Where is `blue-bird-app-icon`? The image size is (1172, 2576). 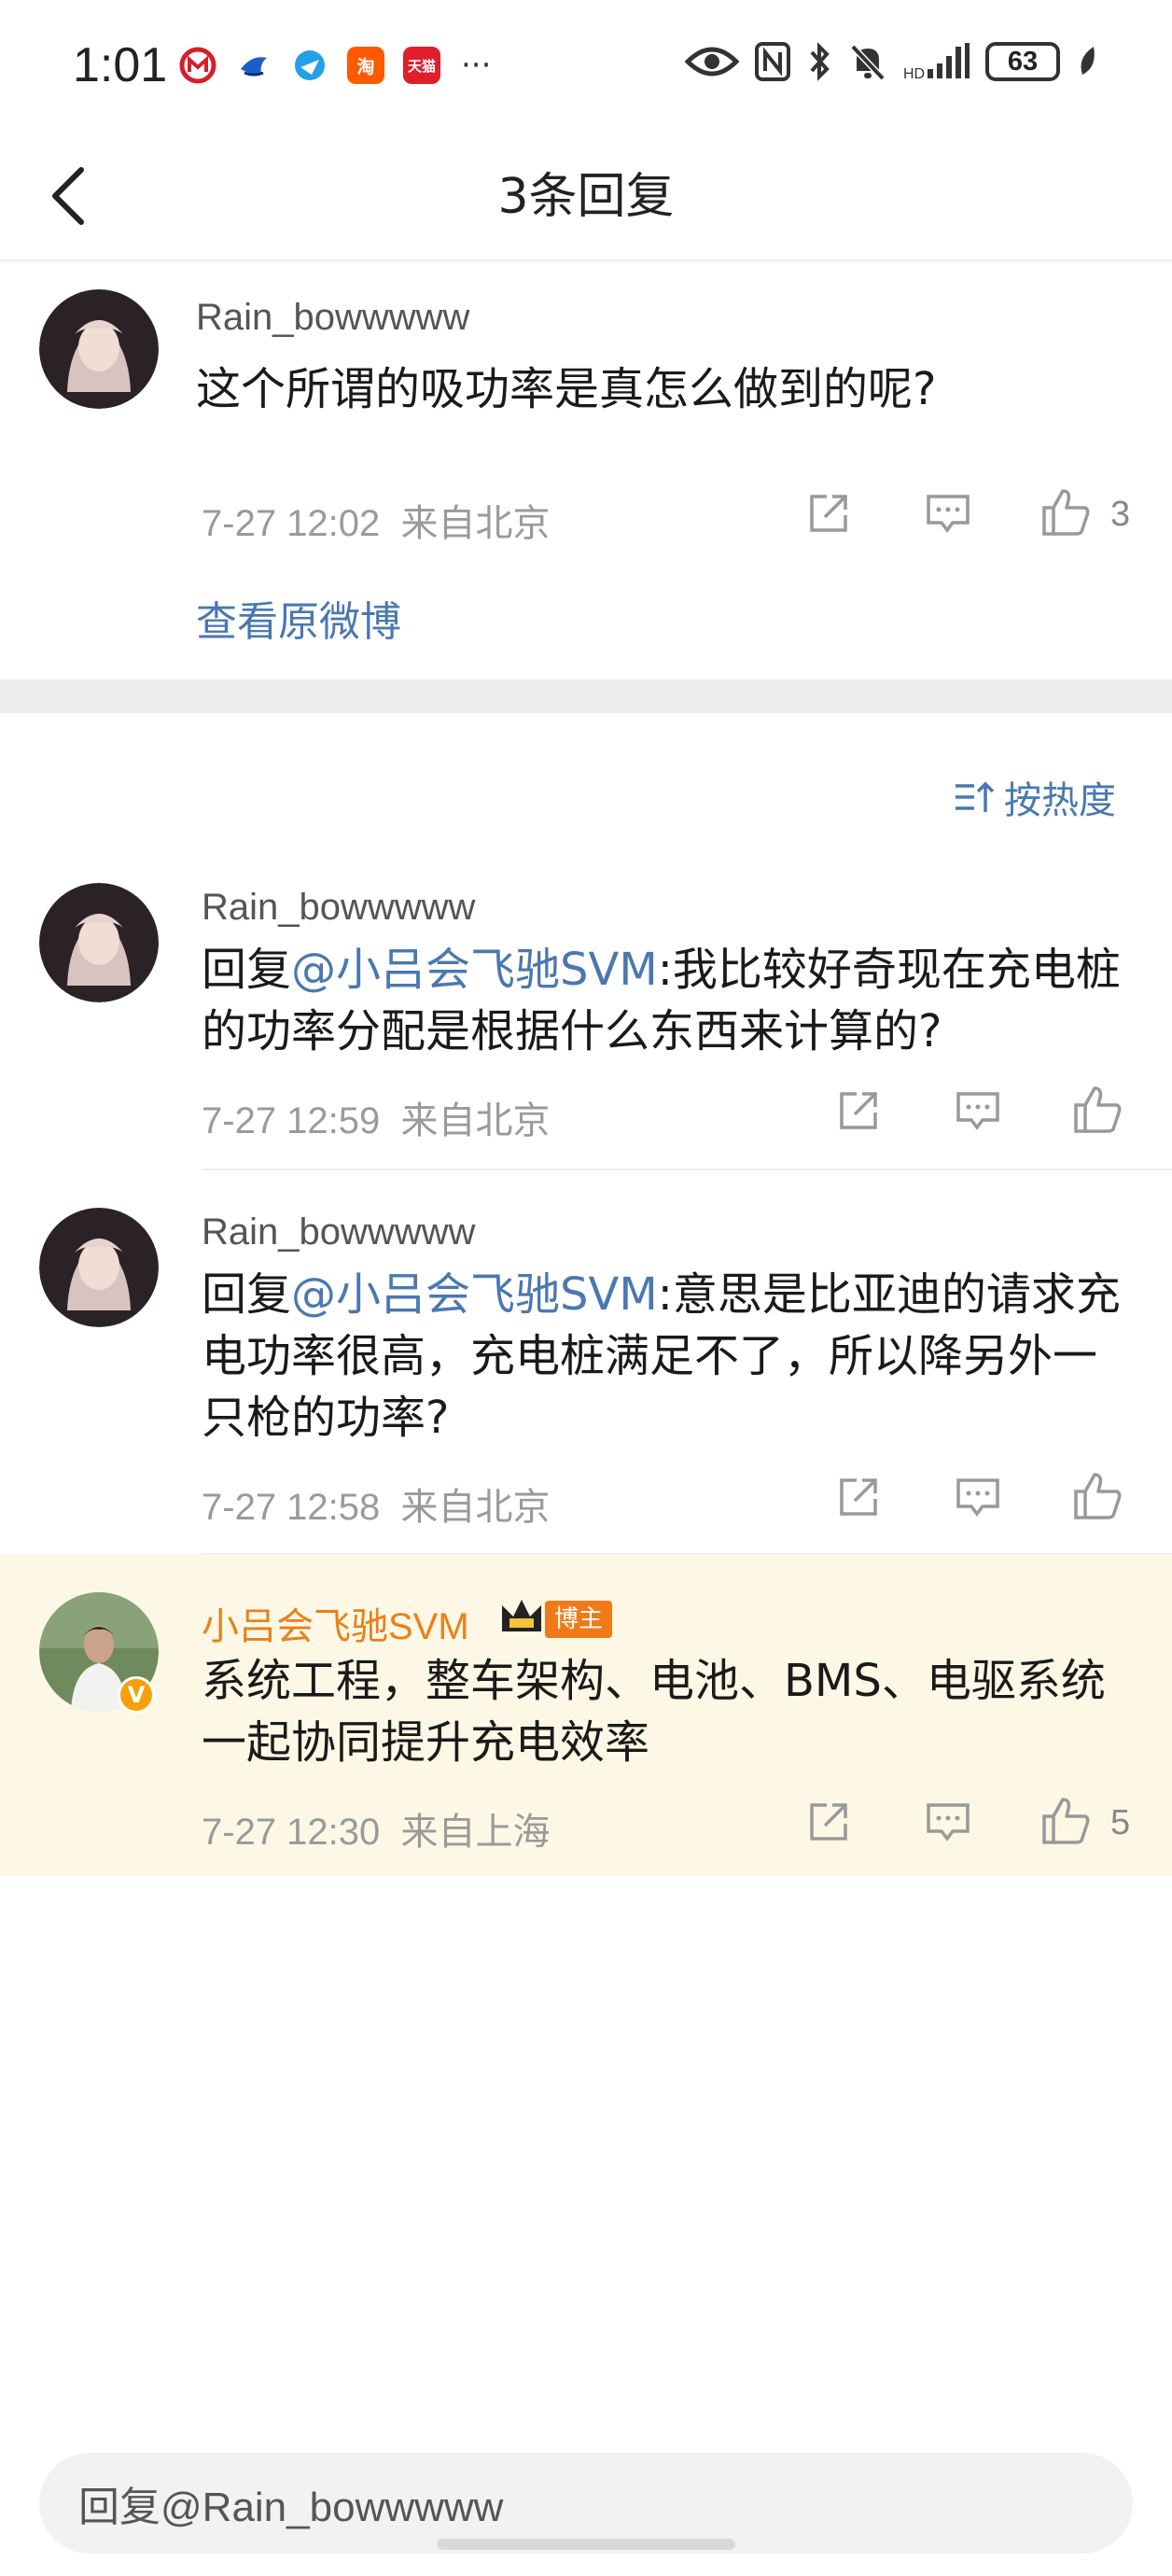
blue-bird-app-icon is located at coordinates (253, 65).